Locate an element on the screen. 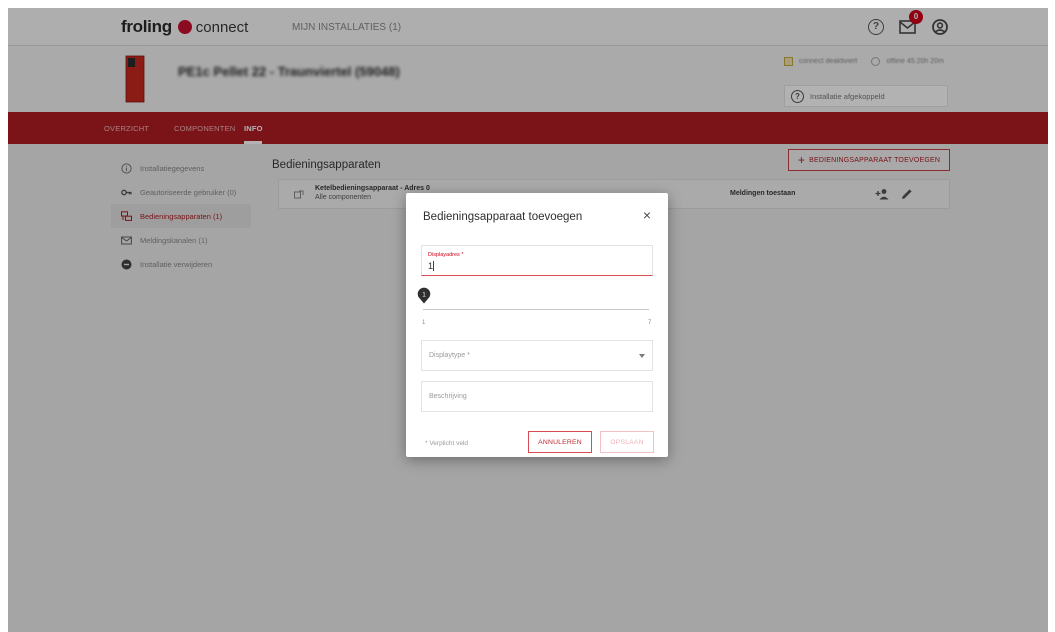 Image resolution: width=1055 pixels, height=632 pixels. required-field-note: * Verplicht veld is located at coordinates (446, 443).